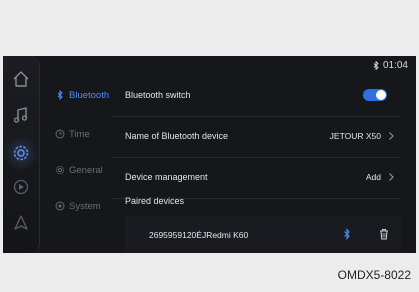 The image size is (419, 292). I want to click on toggle-knob, so click(381, 95).